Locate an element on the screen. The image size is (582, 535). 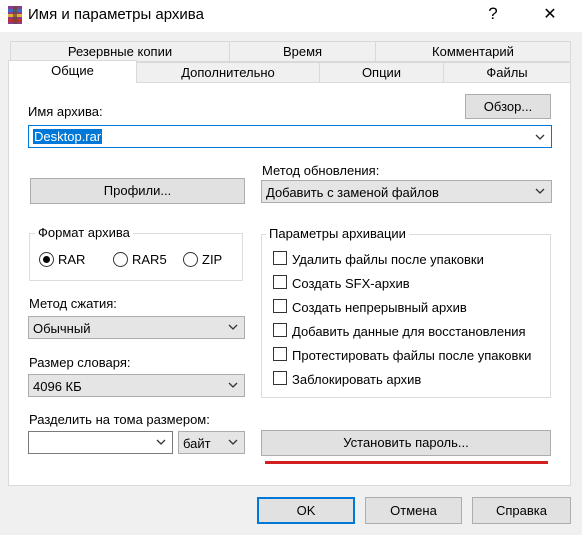
split-unit-value: байт is located at coordinates (197, 443).